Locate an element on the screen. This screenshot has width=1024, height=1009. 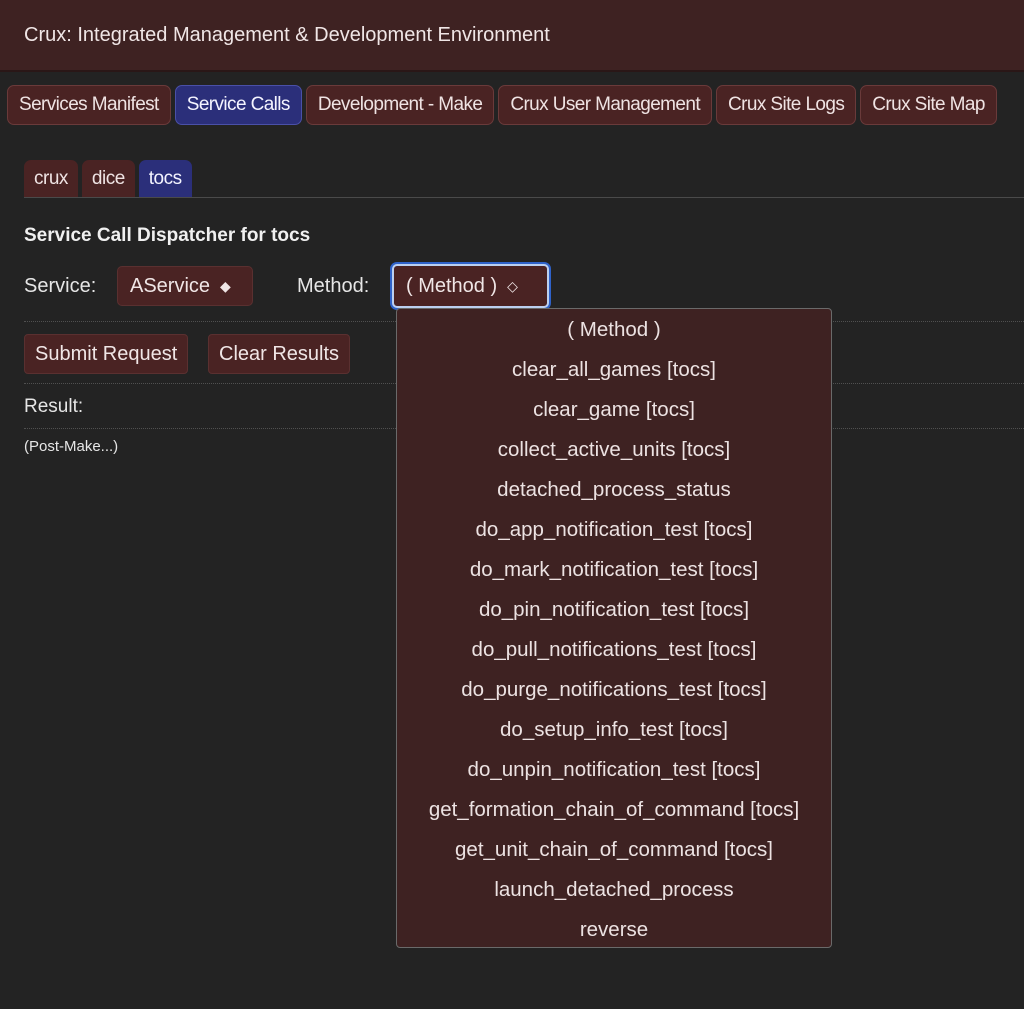
method-option: reverse is located at coordinates (614, 930).